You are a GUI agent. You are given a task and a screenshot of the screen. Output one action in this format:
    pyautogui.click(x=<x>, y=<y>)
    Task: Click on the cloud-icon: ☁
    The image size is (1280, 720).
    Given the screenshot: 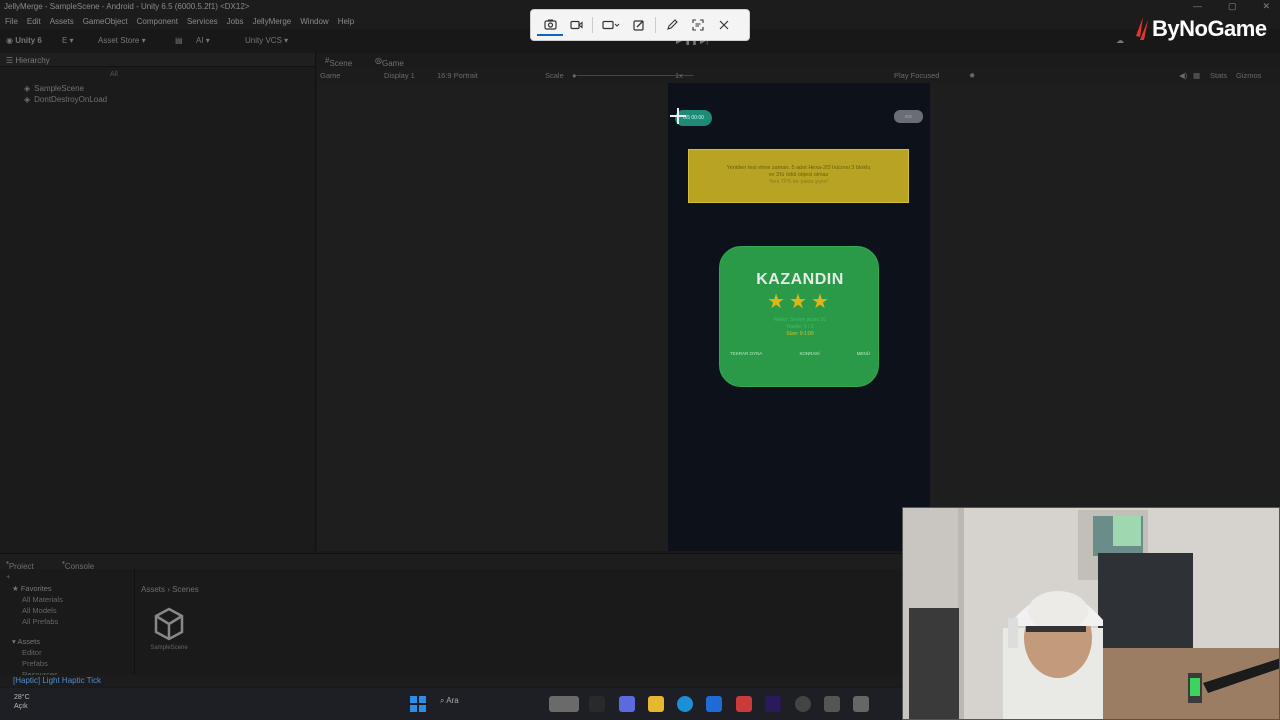 What is the action you would take?
    pyautogui.click(x=1120, y=40)
    